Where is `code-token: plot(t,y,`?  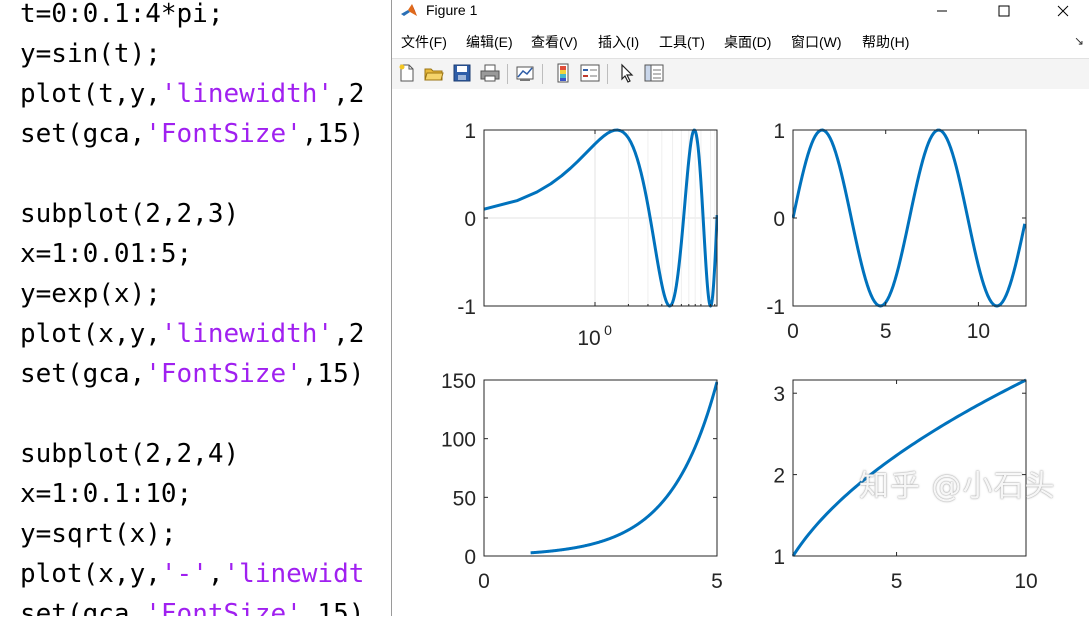
code-token: plot(t,y, is located at coordinates (90, 94).